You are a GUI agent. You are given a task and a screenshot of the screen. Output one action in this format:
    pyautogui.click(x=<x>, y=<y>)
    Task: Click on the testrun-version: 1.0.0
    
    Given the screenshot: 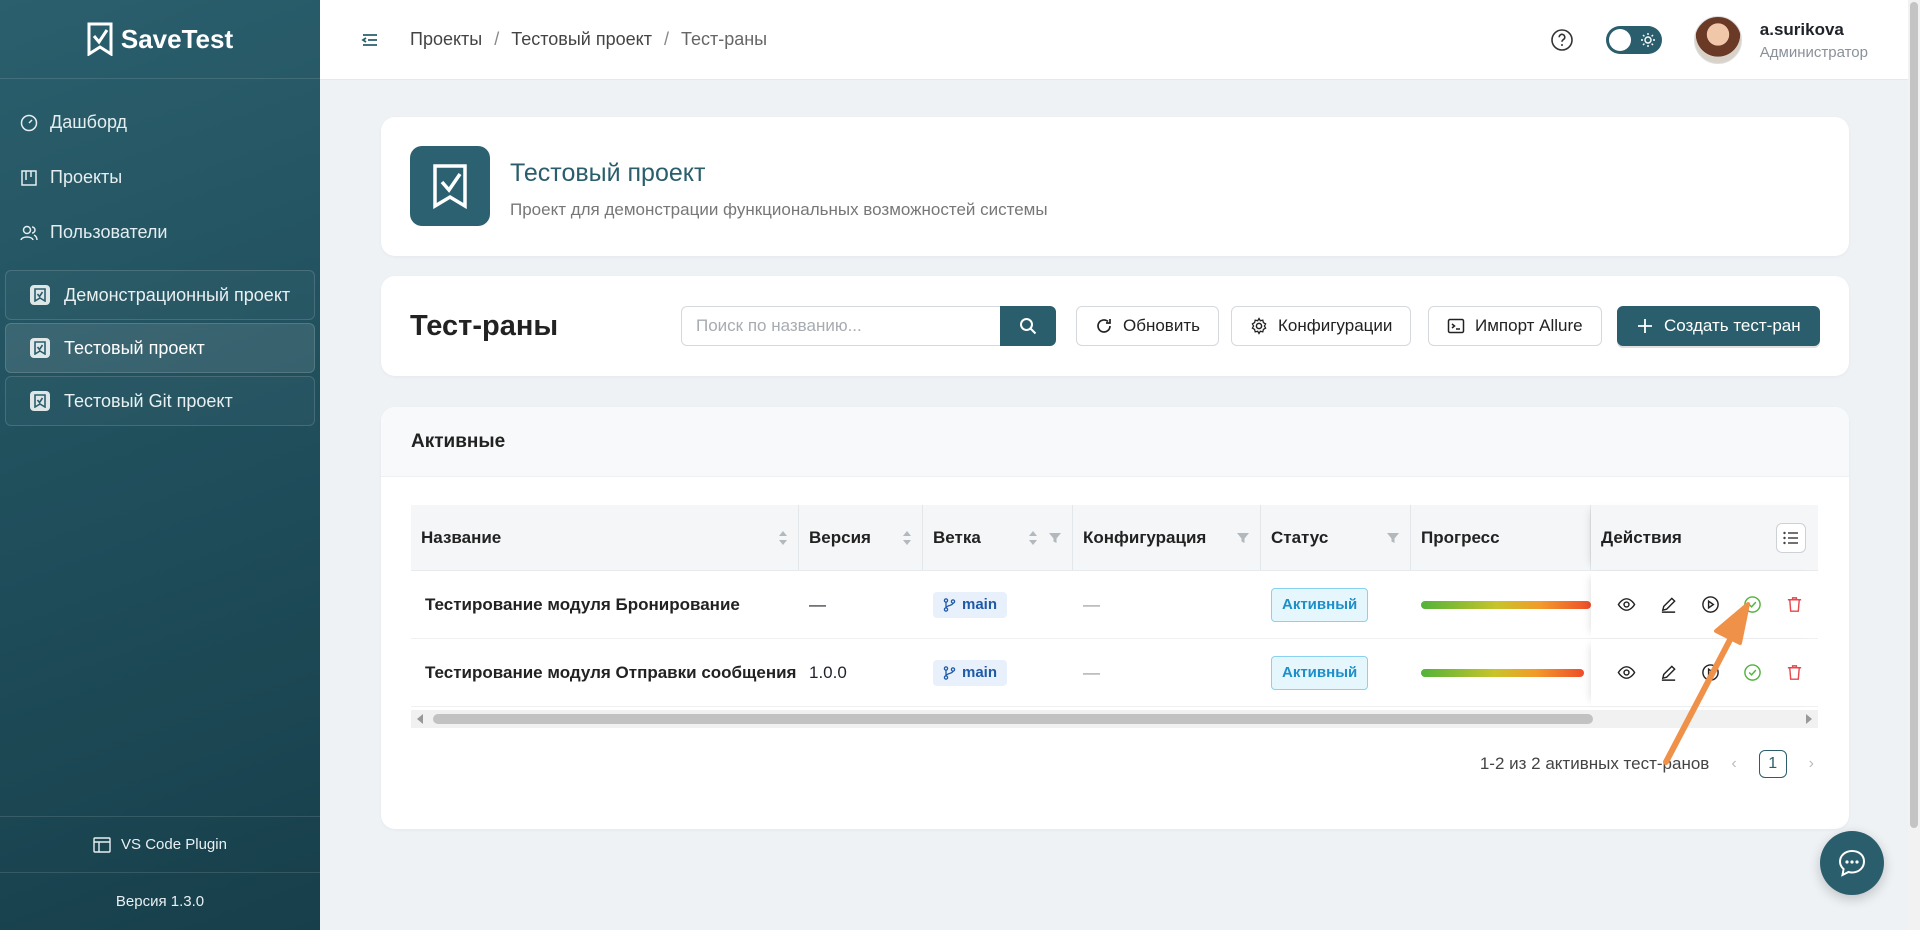 What is the action you would take?
    pyautogui.click(x=828, y=672)
    